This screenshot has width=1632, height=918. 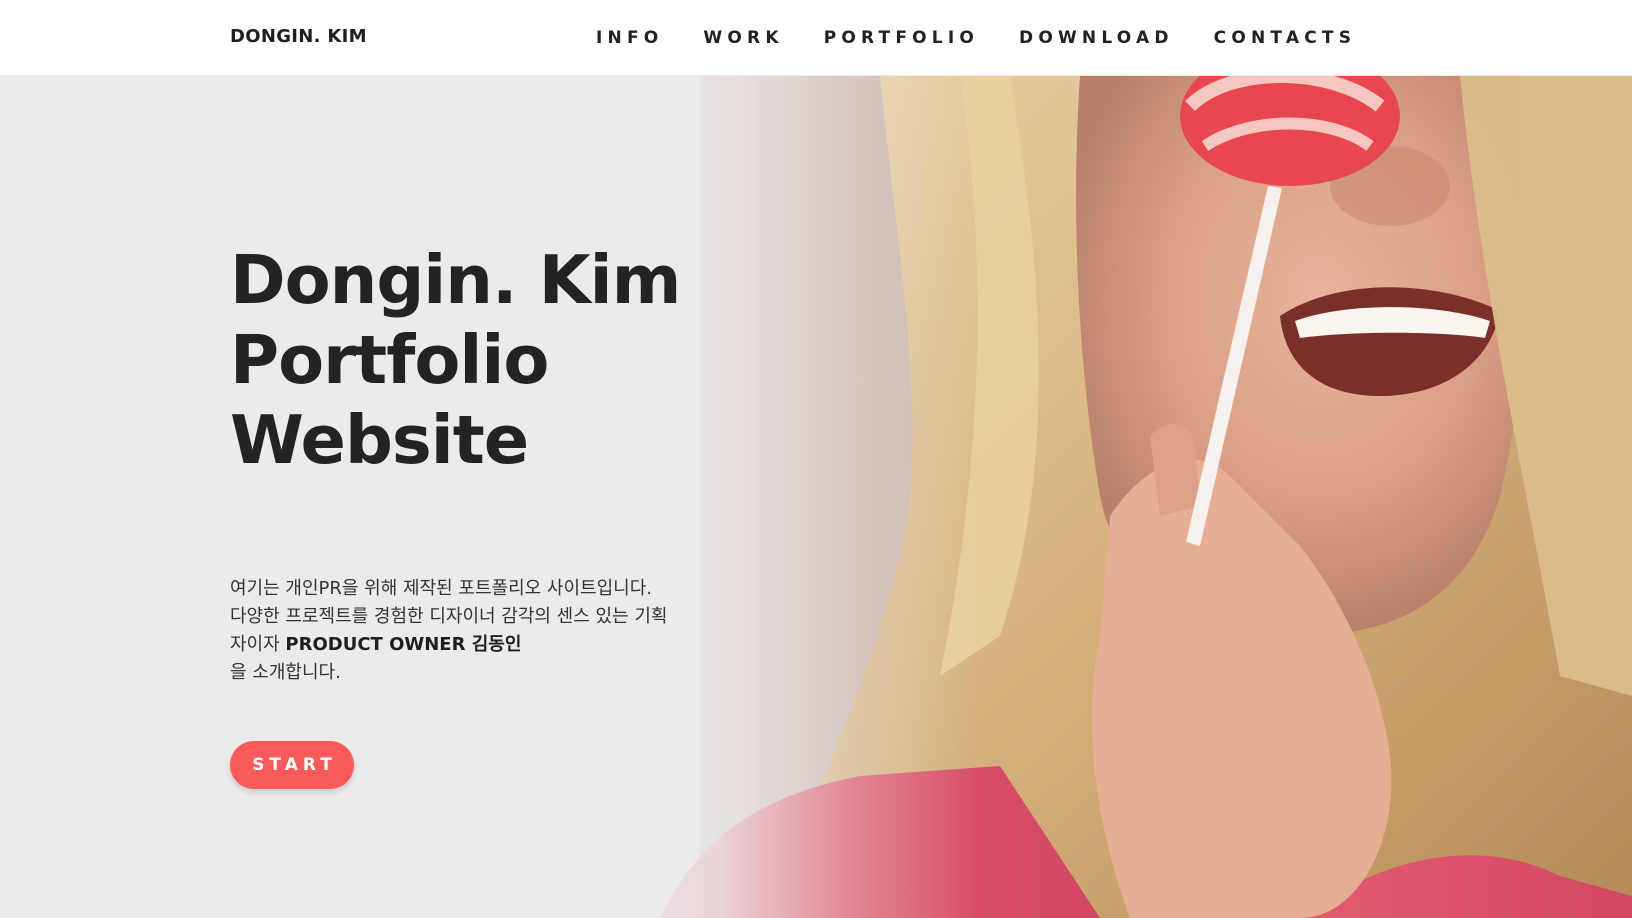 I want to click on nav-item-download: DOWNLOAD, so click(x=1096, y=38).